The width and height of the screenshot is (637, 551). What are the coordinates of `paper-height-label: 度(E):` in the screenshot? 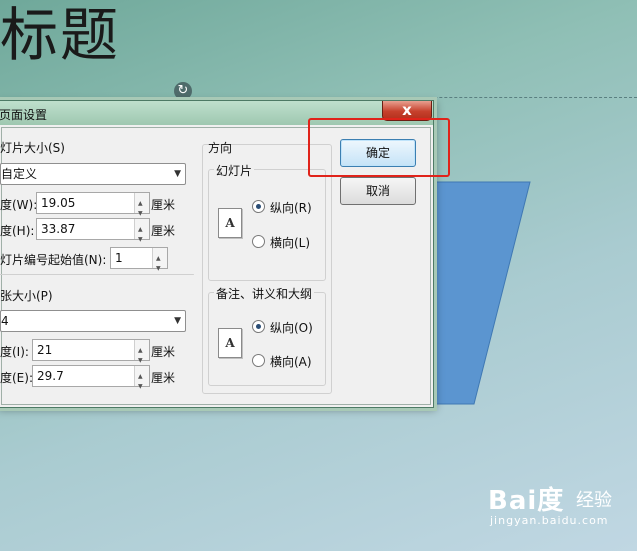 It's located at (16, 378).